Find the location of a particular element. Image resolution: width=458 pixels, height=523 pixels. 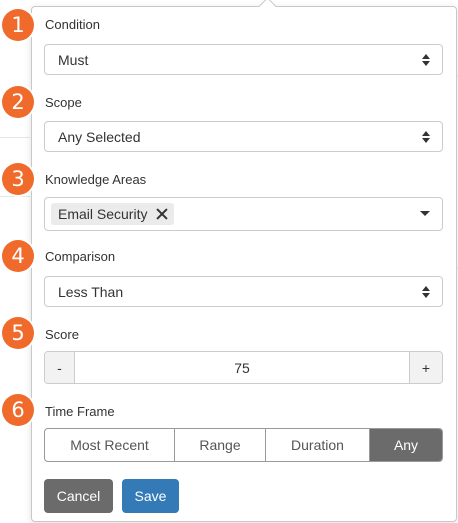

caret-down-icon is located at coordinates (425, 213).